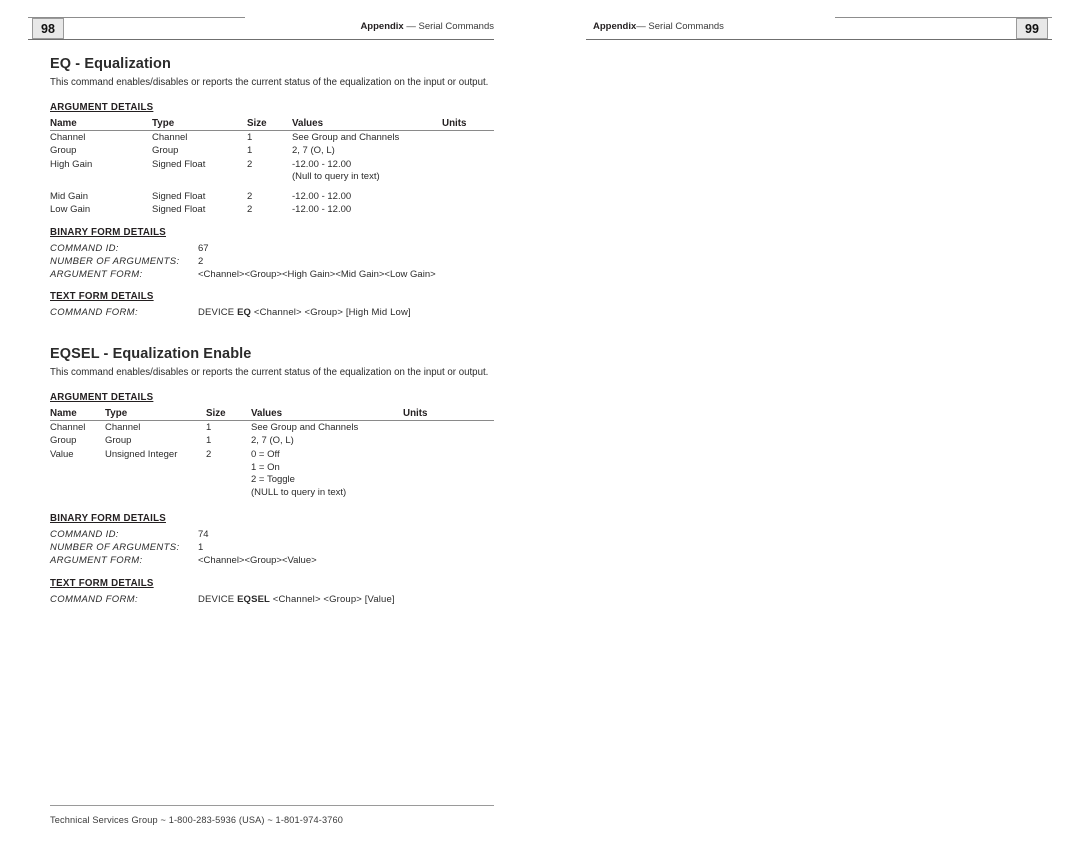 The width and height of the screenshot is (1080, 857). What do you see at coordinates (272, 231) in the screenshot?
I see `eq-binary-form-heading-wrap: BINARY FORM DETAILS` at bounding box center [272, 231].